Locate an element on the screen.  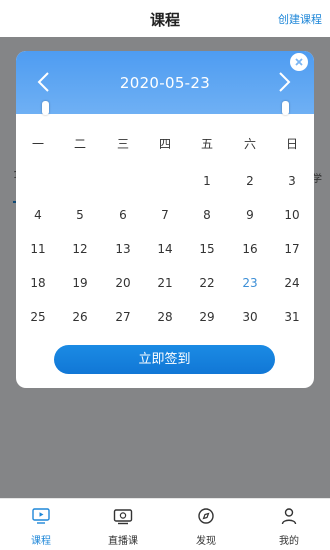
tab-mine: 我的 is located at coordinates (289, 524).